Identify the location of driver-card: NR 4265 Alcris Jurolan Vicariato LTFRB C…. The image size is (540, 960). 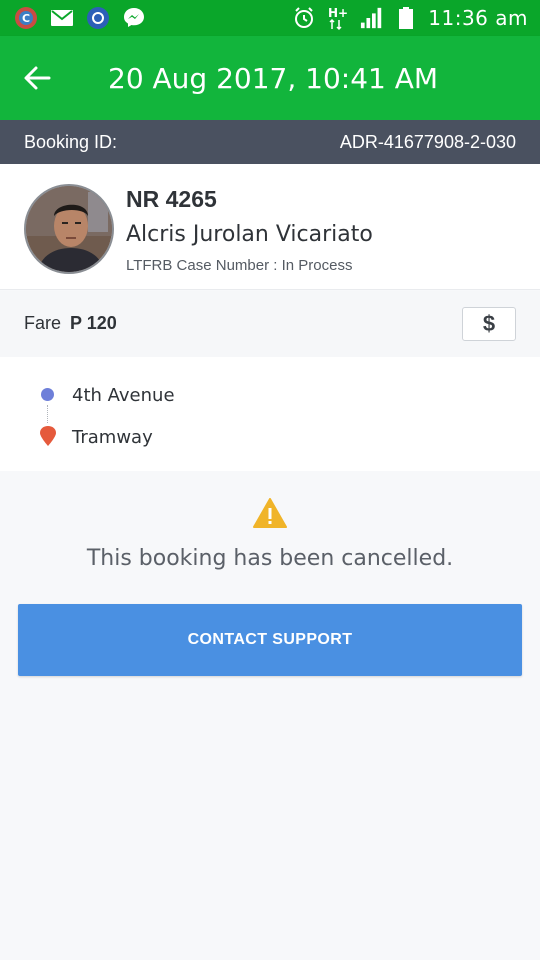
(270, 227).